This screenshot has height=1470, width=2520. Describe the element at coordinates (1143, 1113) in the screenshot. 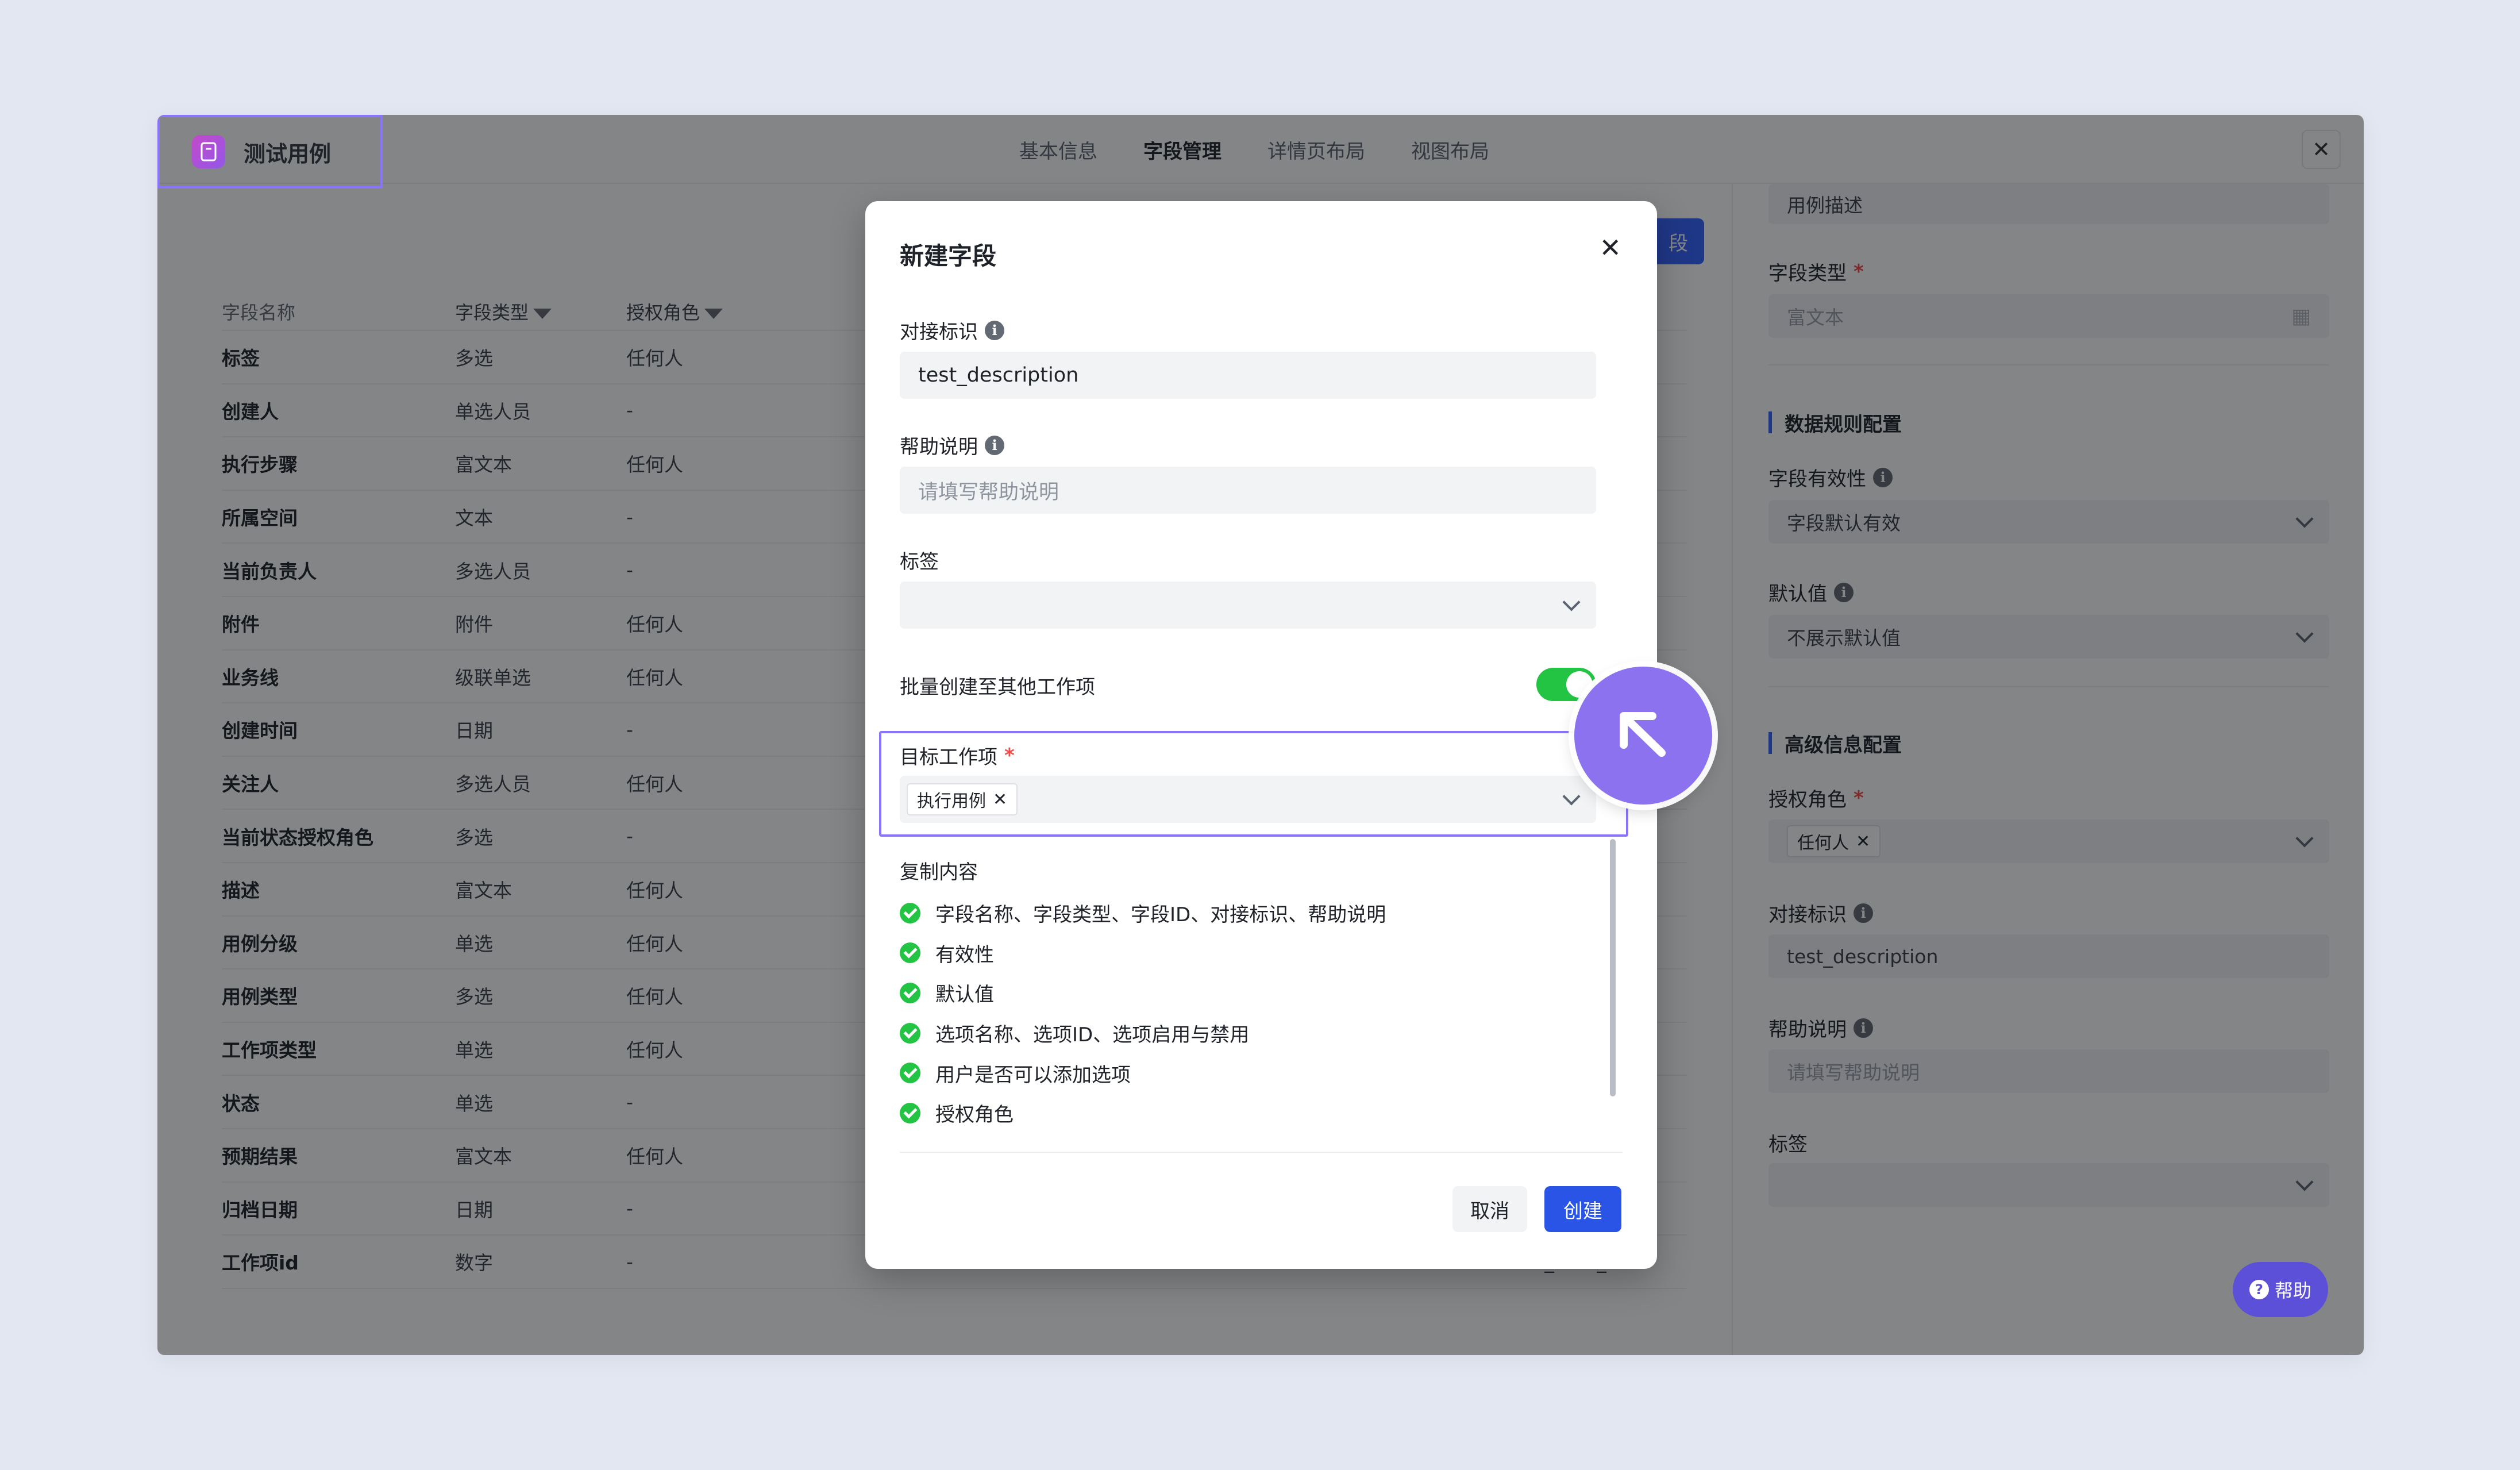

I see `list-item: 授权角色` at that location.